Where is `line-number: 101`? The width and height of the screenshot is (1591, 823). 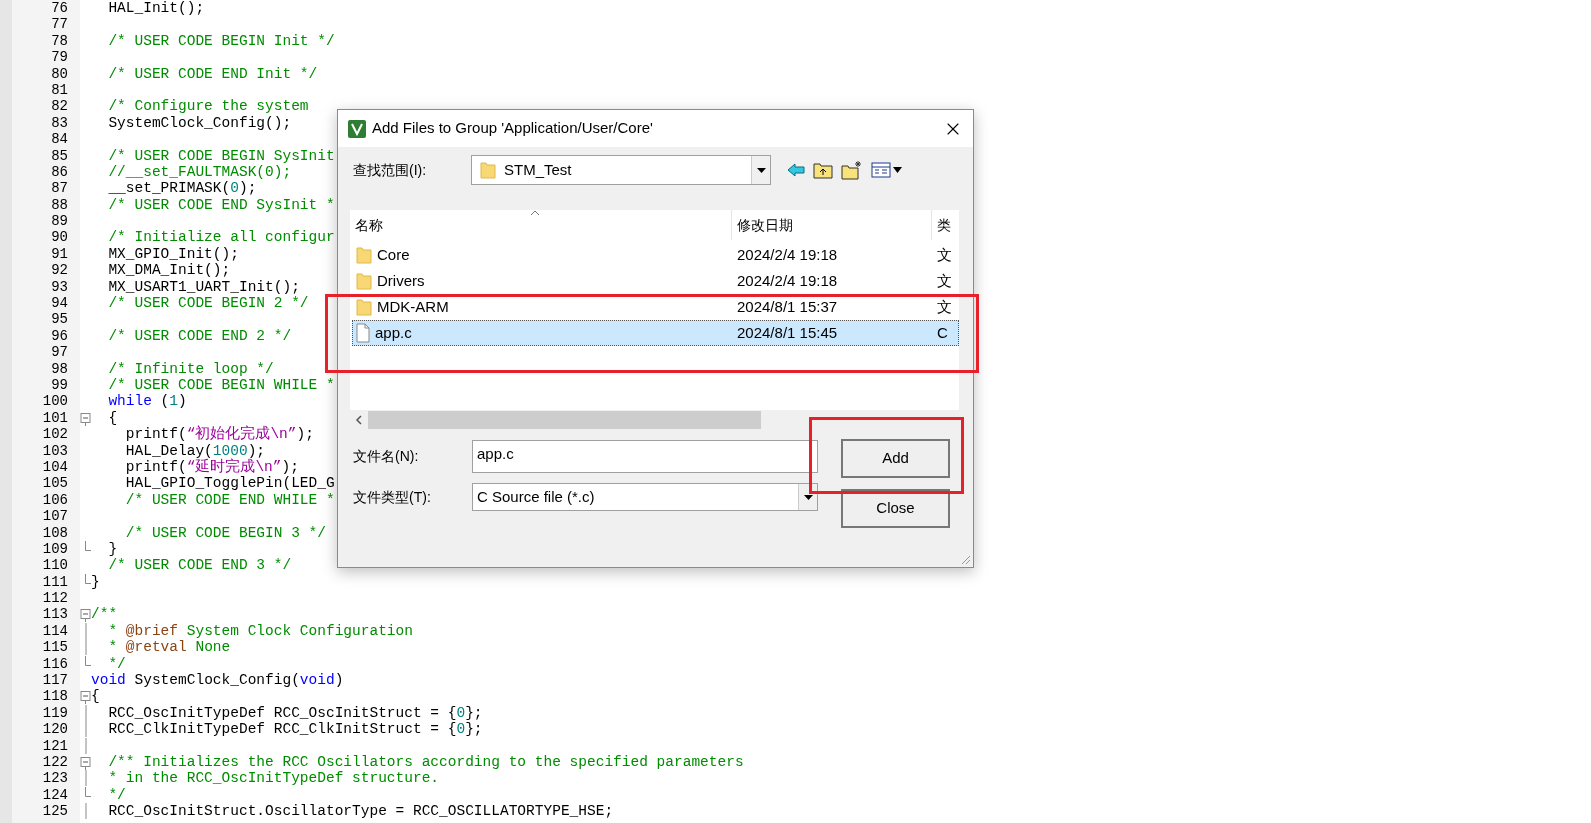 line-number: 101 is located at coordinates (55, 418).